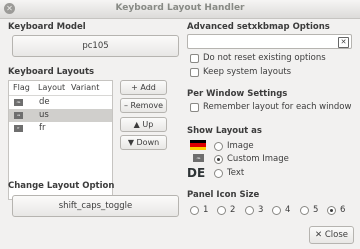 This screenshot has height=249, width=360. I want to click on icon-size-label-3: 3, so click(261, 210).